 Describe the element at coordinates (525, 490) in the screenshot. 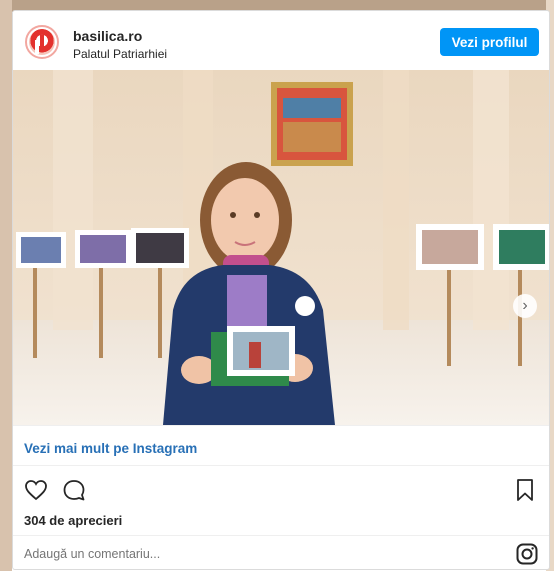

I see `bookmark-icon` at that location.